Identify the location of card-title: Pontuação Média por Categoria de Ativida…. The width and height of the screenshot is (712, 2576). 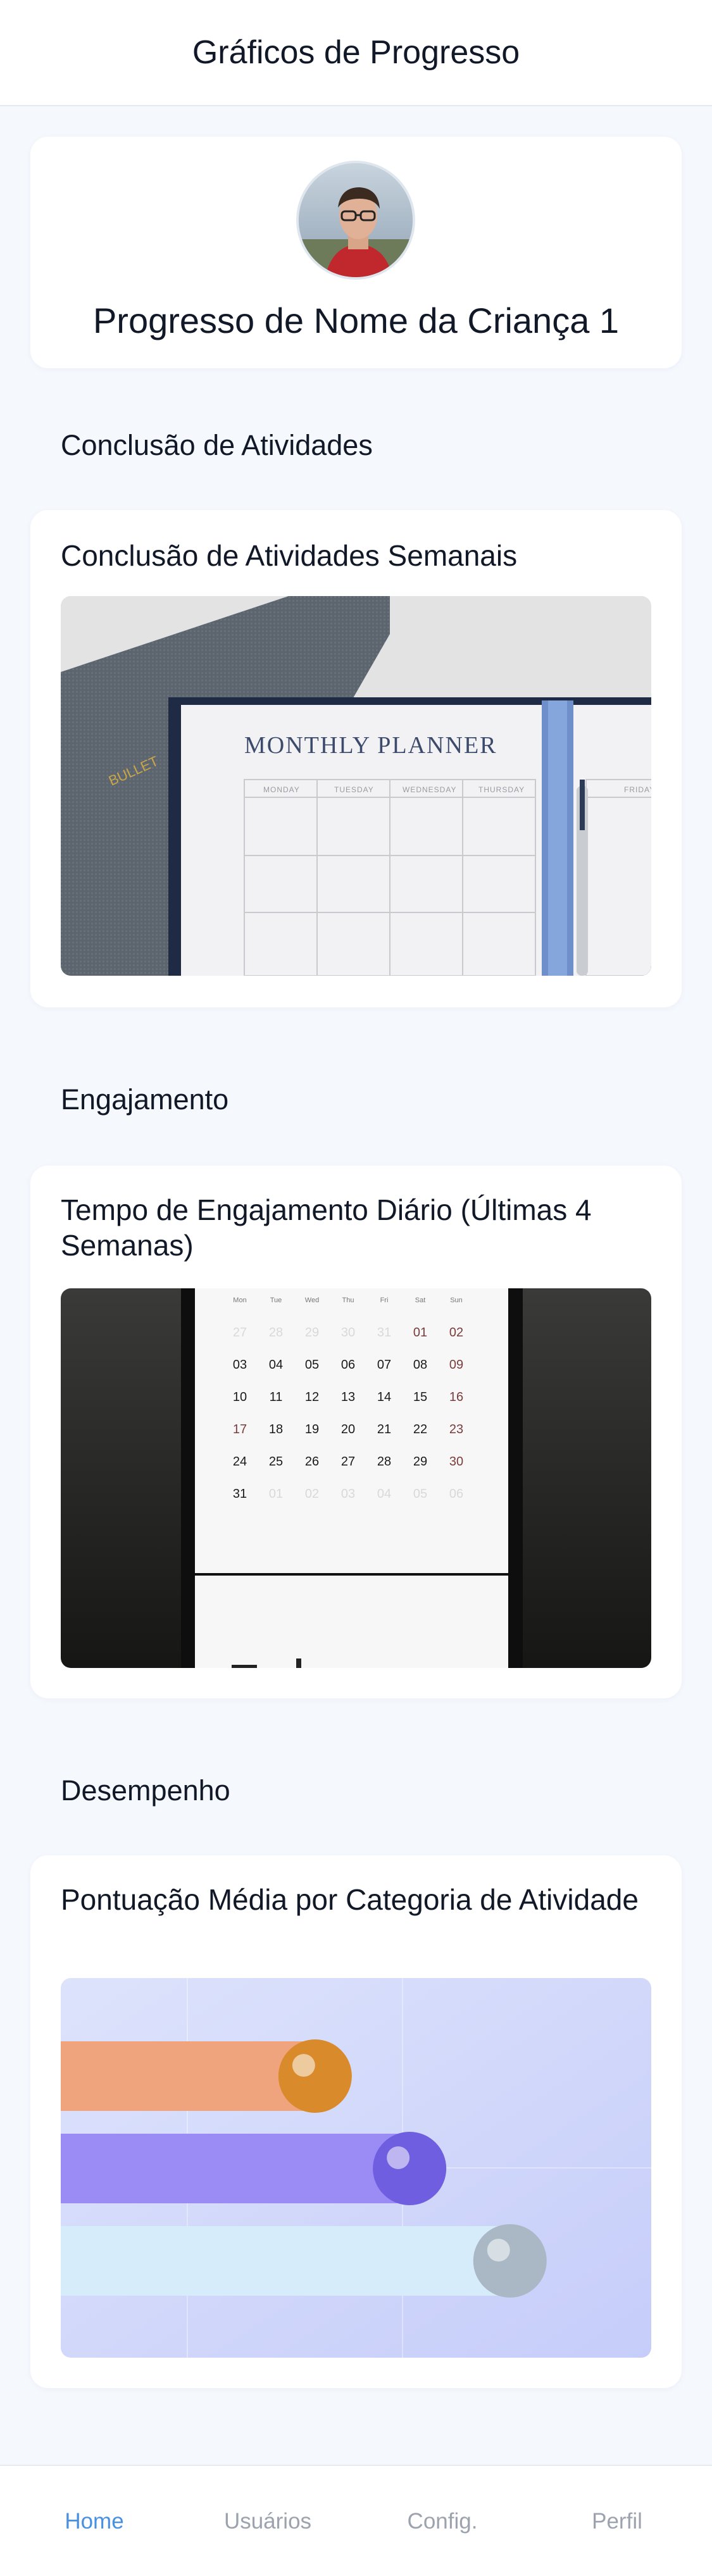
(350, 1899).